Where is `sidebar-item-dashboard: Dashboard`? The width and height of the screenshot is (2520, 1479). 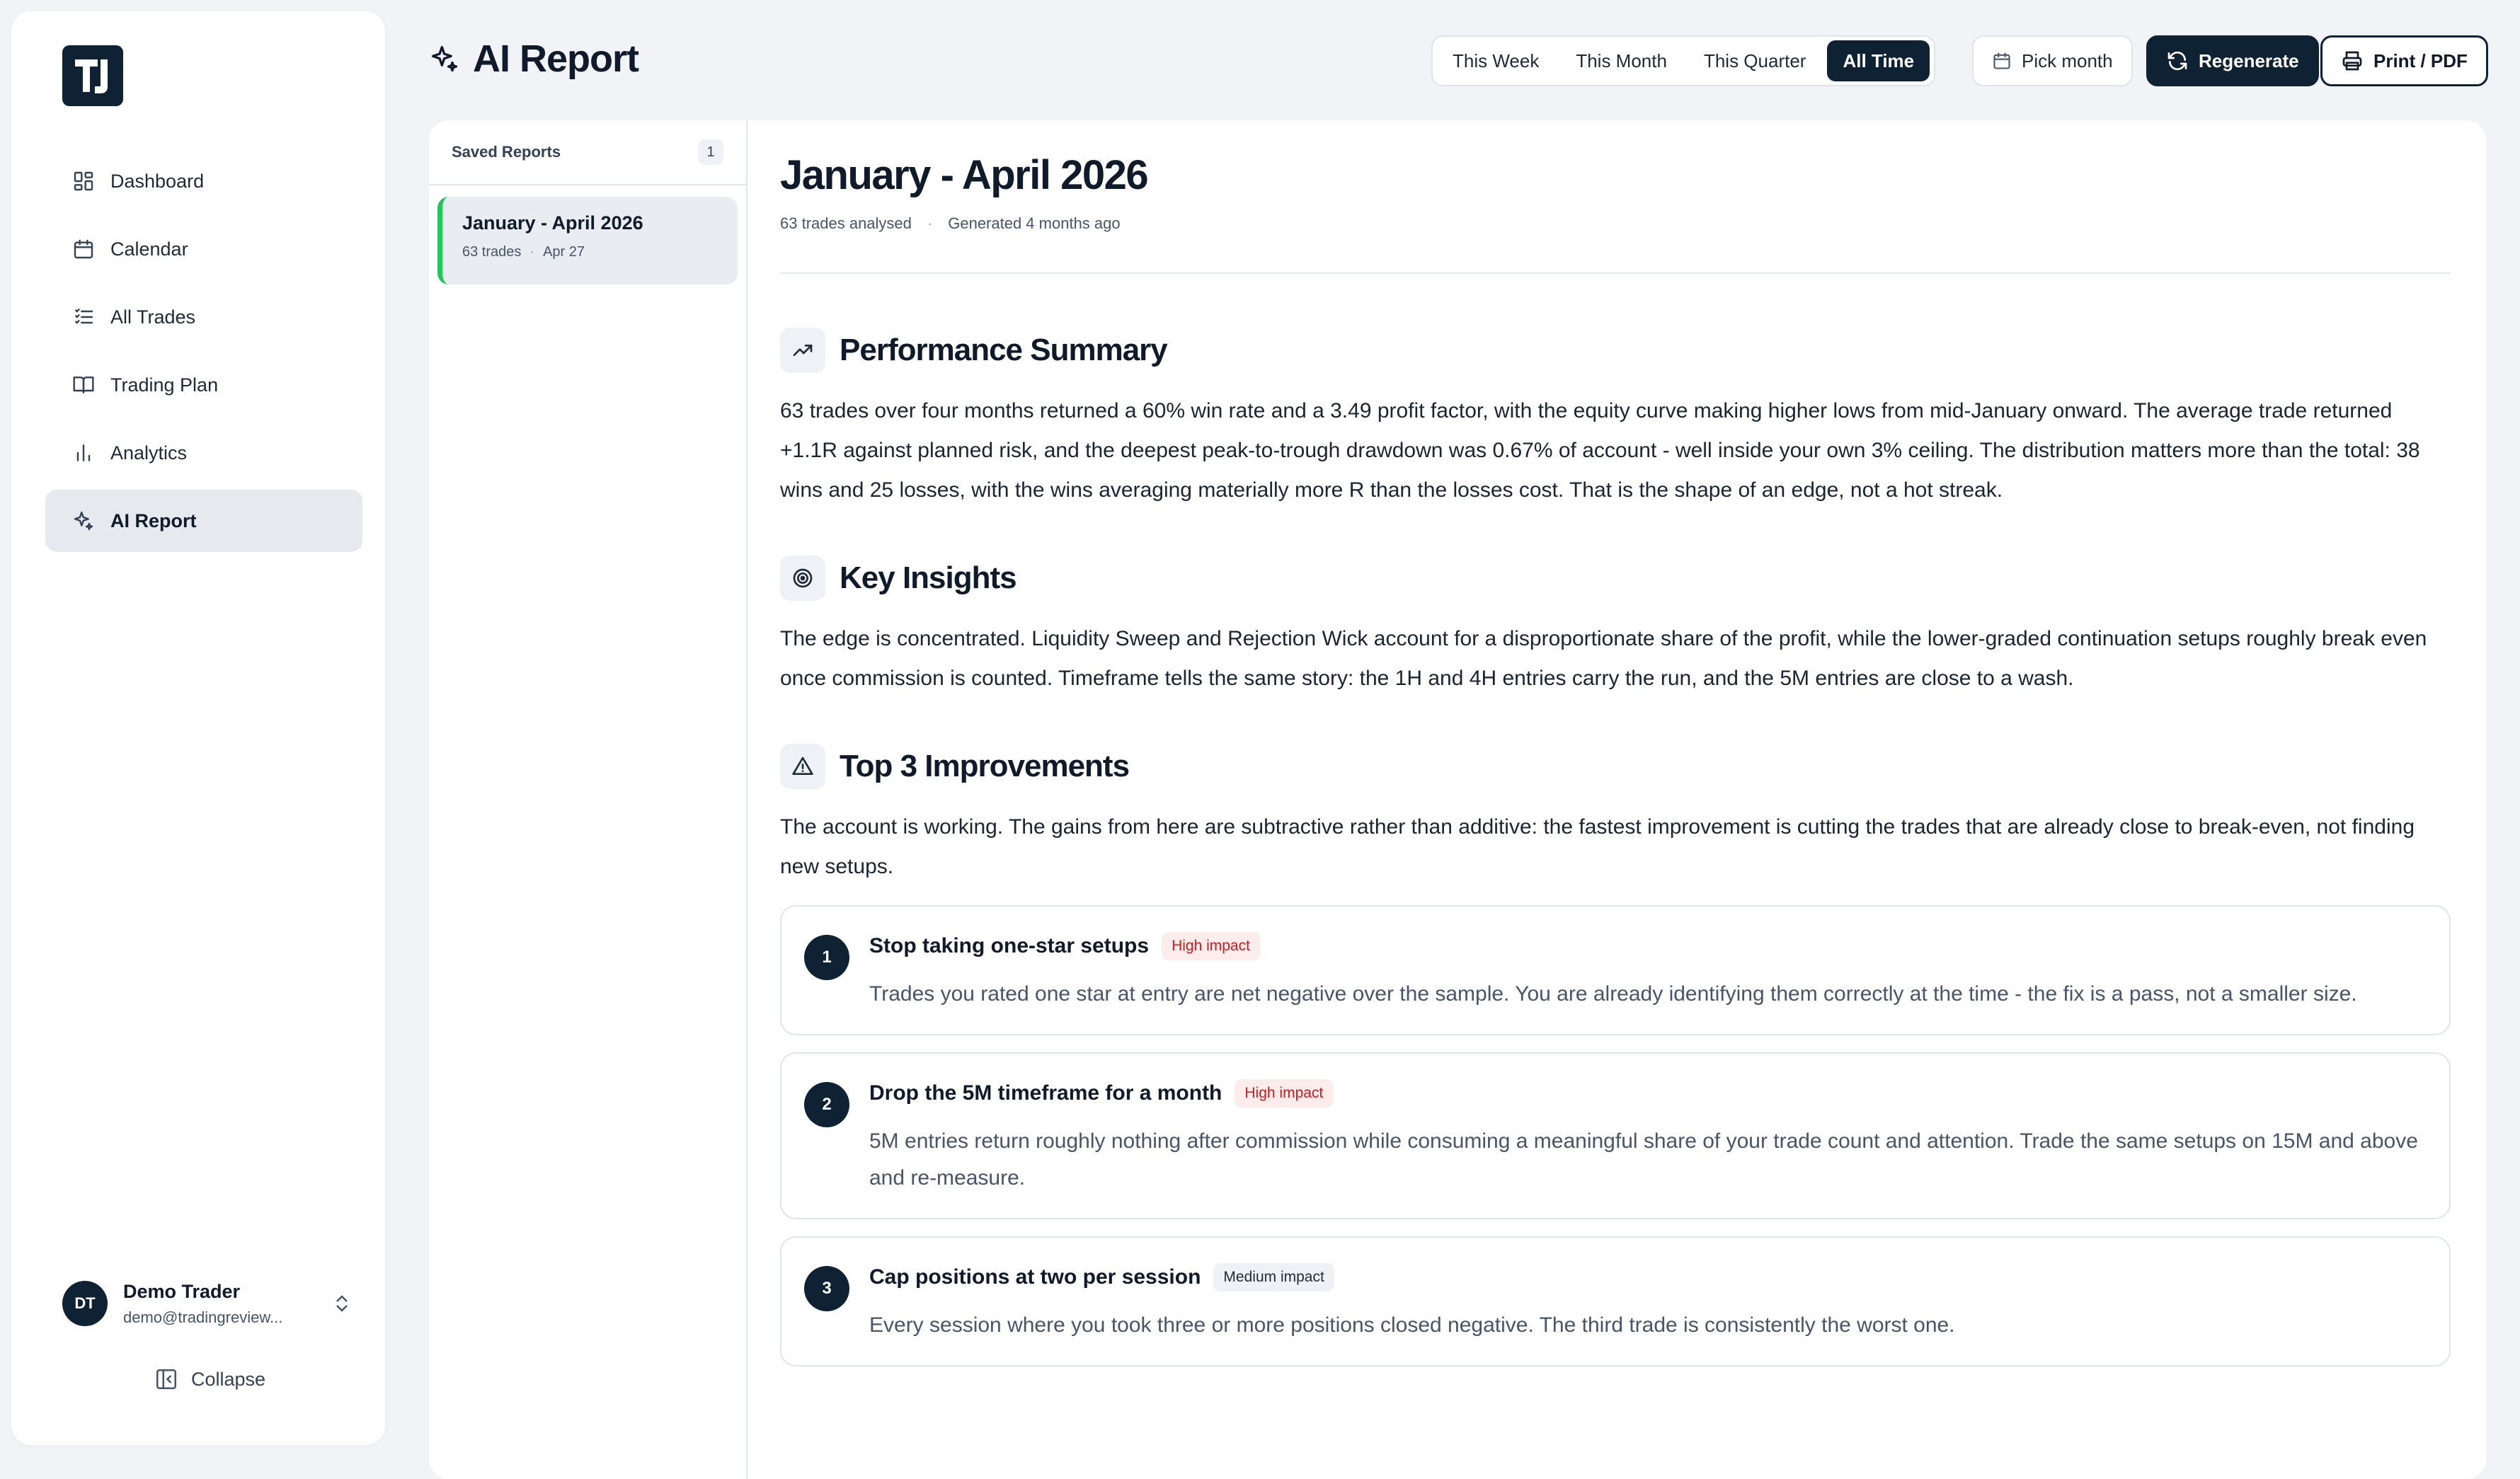
sidebar-item-dashboard: Dashboard is located at coordinates (203, 181).